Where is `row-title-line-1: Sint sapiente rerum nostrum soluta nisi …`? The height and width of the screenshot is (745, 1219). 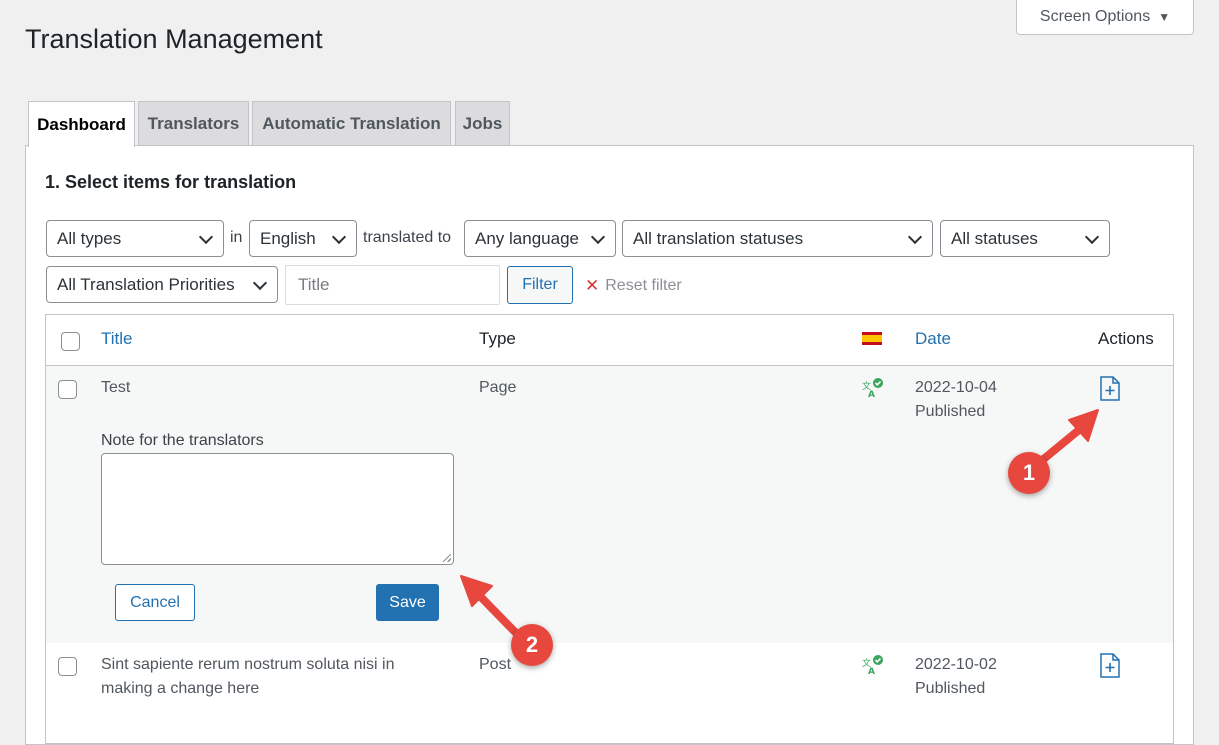 row-title-line-1: Sint sapiente rerum nostrum soluta nisi … is located at coordinates (248, 664).